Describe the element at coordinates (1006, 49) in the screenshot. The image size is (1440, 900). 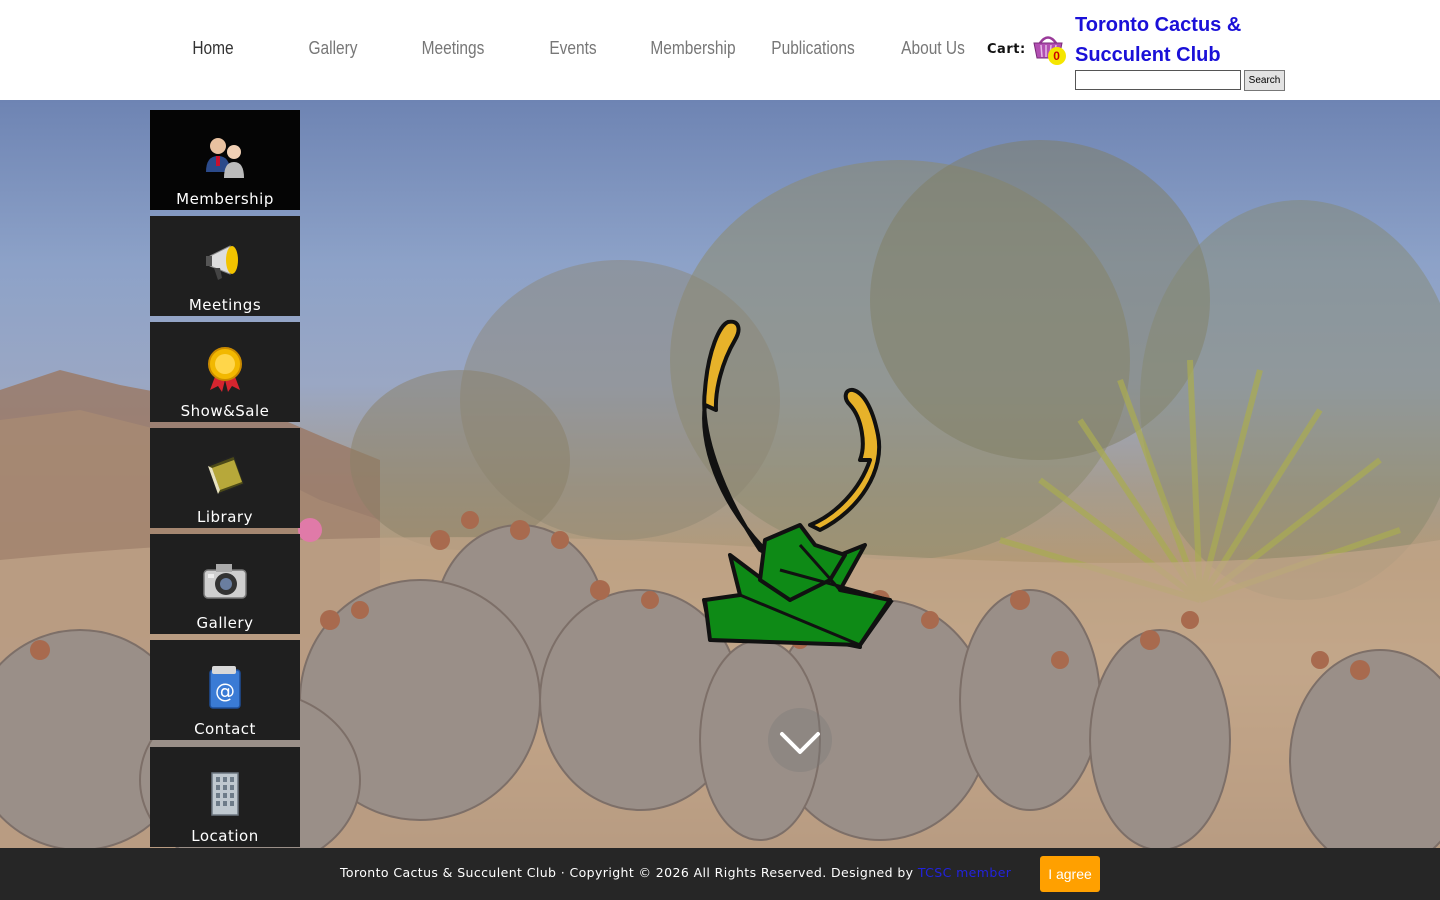
I see `cart-label: Cart:` at that location.